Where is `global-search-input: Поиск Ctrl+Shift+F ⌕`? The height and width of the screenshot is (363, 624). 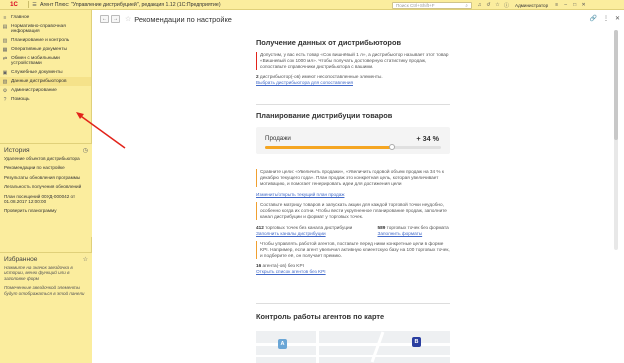 global-search-input: Поиск Ctrl+Shift+F ⌕ is located at coordinates (432, 5).